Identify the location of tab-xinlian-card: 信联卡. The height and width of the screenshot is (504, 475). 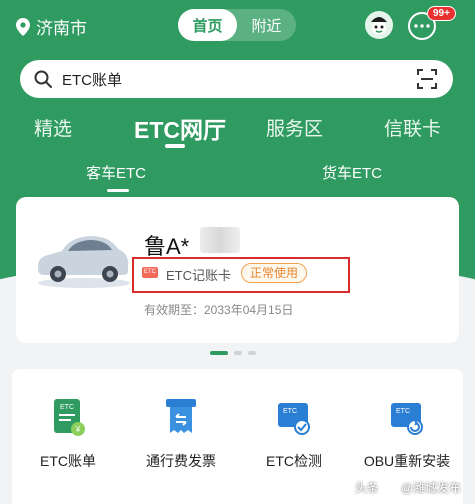
(412, 127).